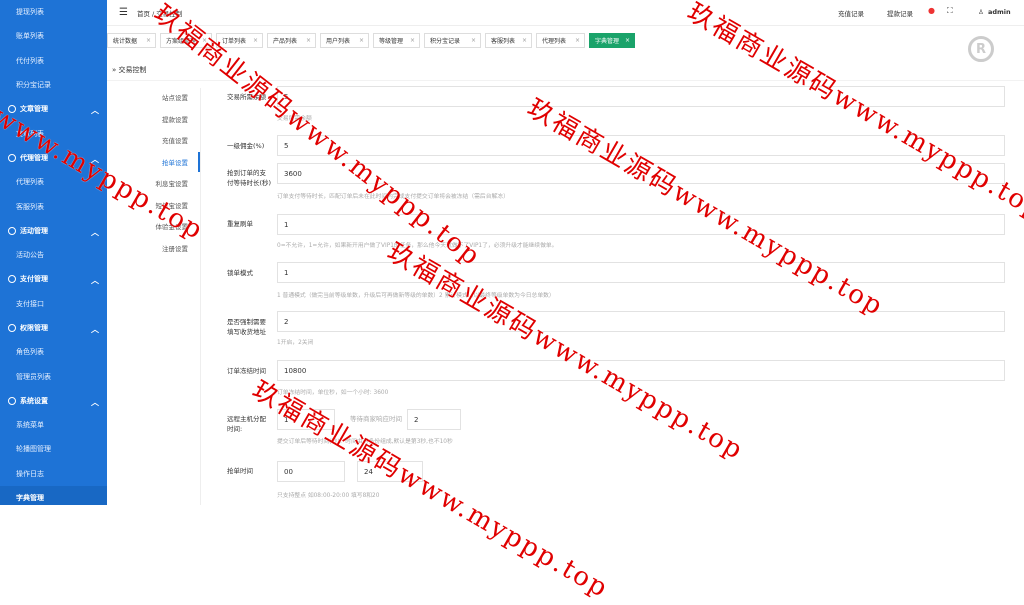 The image size is (1024, 605). I want to click on sidebar-group: 文章管理︿, so click(53, 109).